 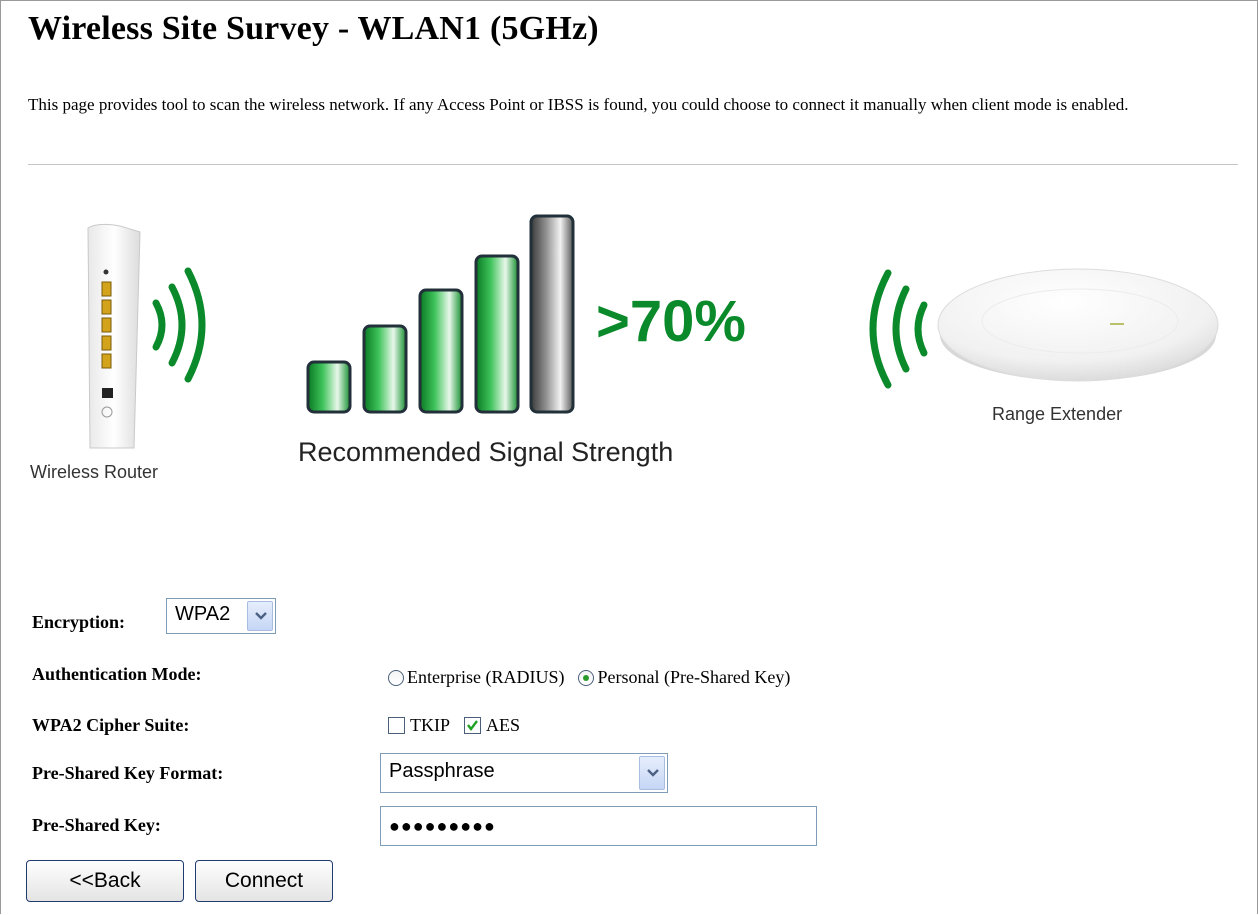 What do you see at coordinates (396, 677) in the screenshot?
I see `radio-enterprise` at bounding box center [396, 677].